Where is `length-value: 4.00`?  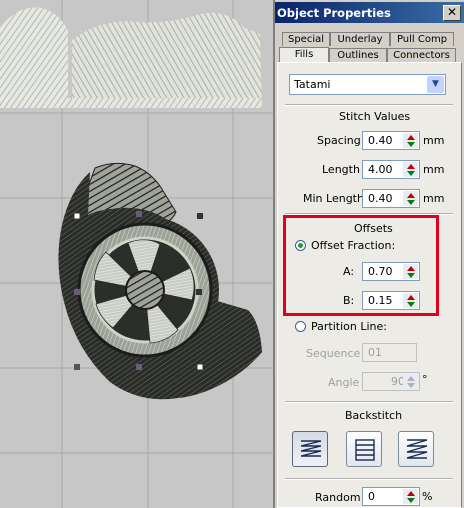 length-value: 4.00 is located at coordinates (380, 169).